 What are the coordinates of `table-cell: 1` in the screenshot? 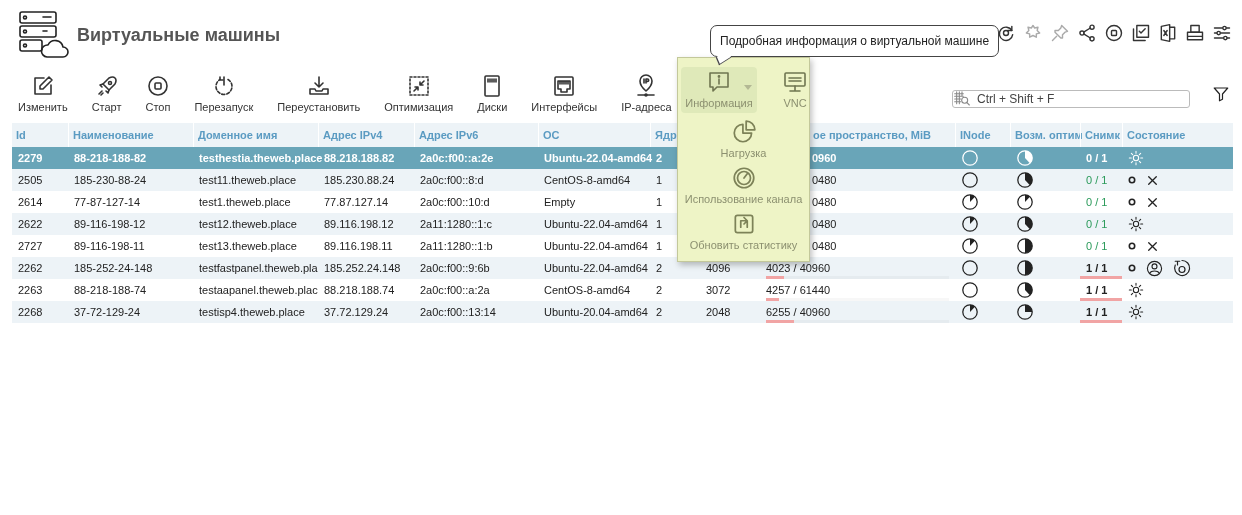 It's located at (659, 246).